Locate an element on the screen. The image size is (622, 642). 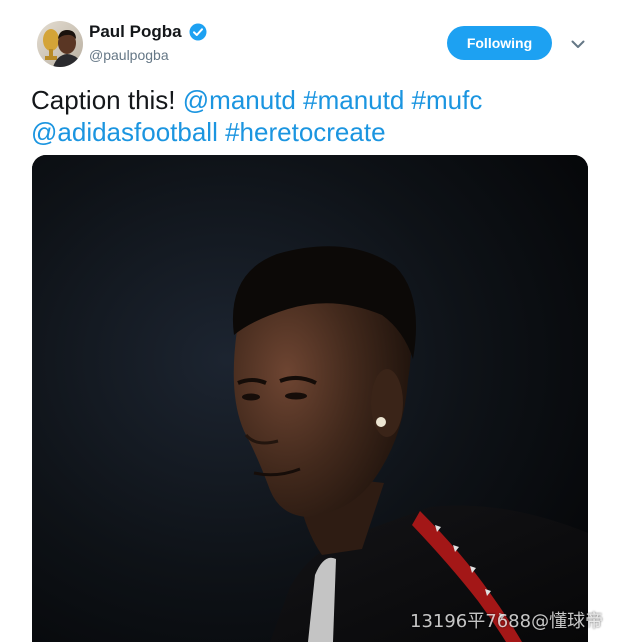
avatar is located at coordinates (60, 44).